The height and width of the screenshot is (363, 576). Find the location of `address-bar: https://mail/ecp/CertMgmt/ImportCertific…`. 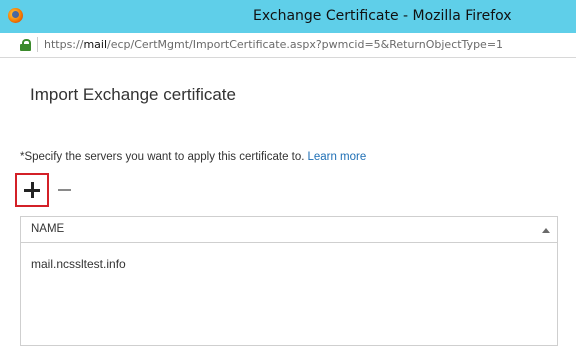

address-bar: https://mail/ecp/CertMgmt/ImportCertific… is located at coordinates (288, 45).